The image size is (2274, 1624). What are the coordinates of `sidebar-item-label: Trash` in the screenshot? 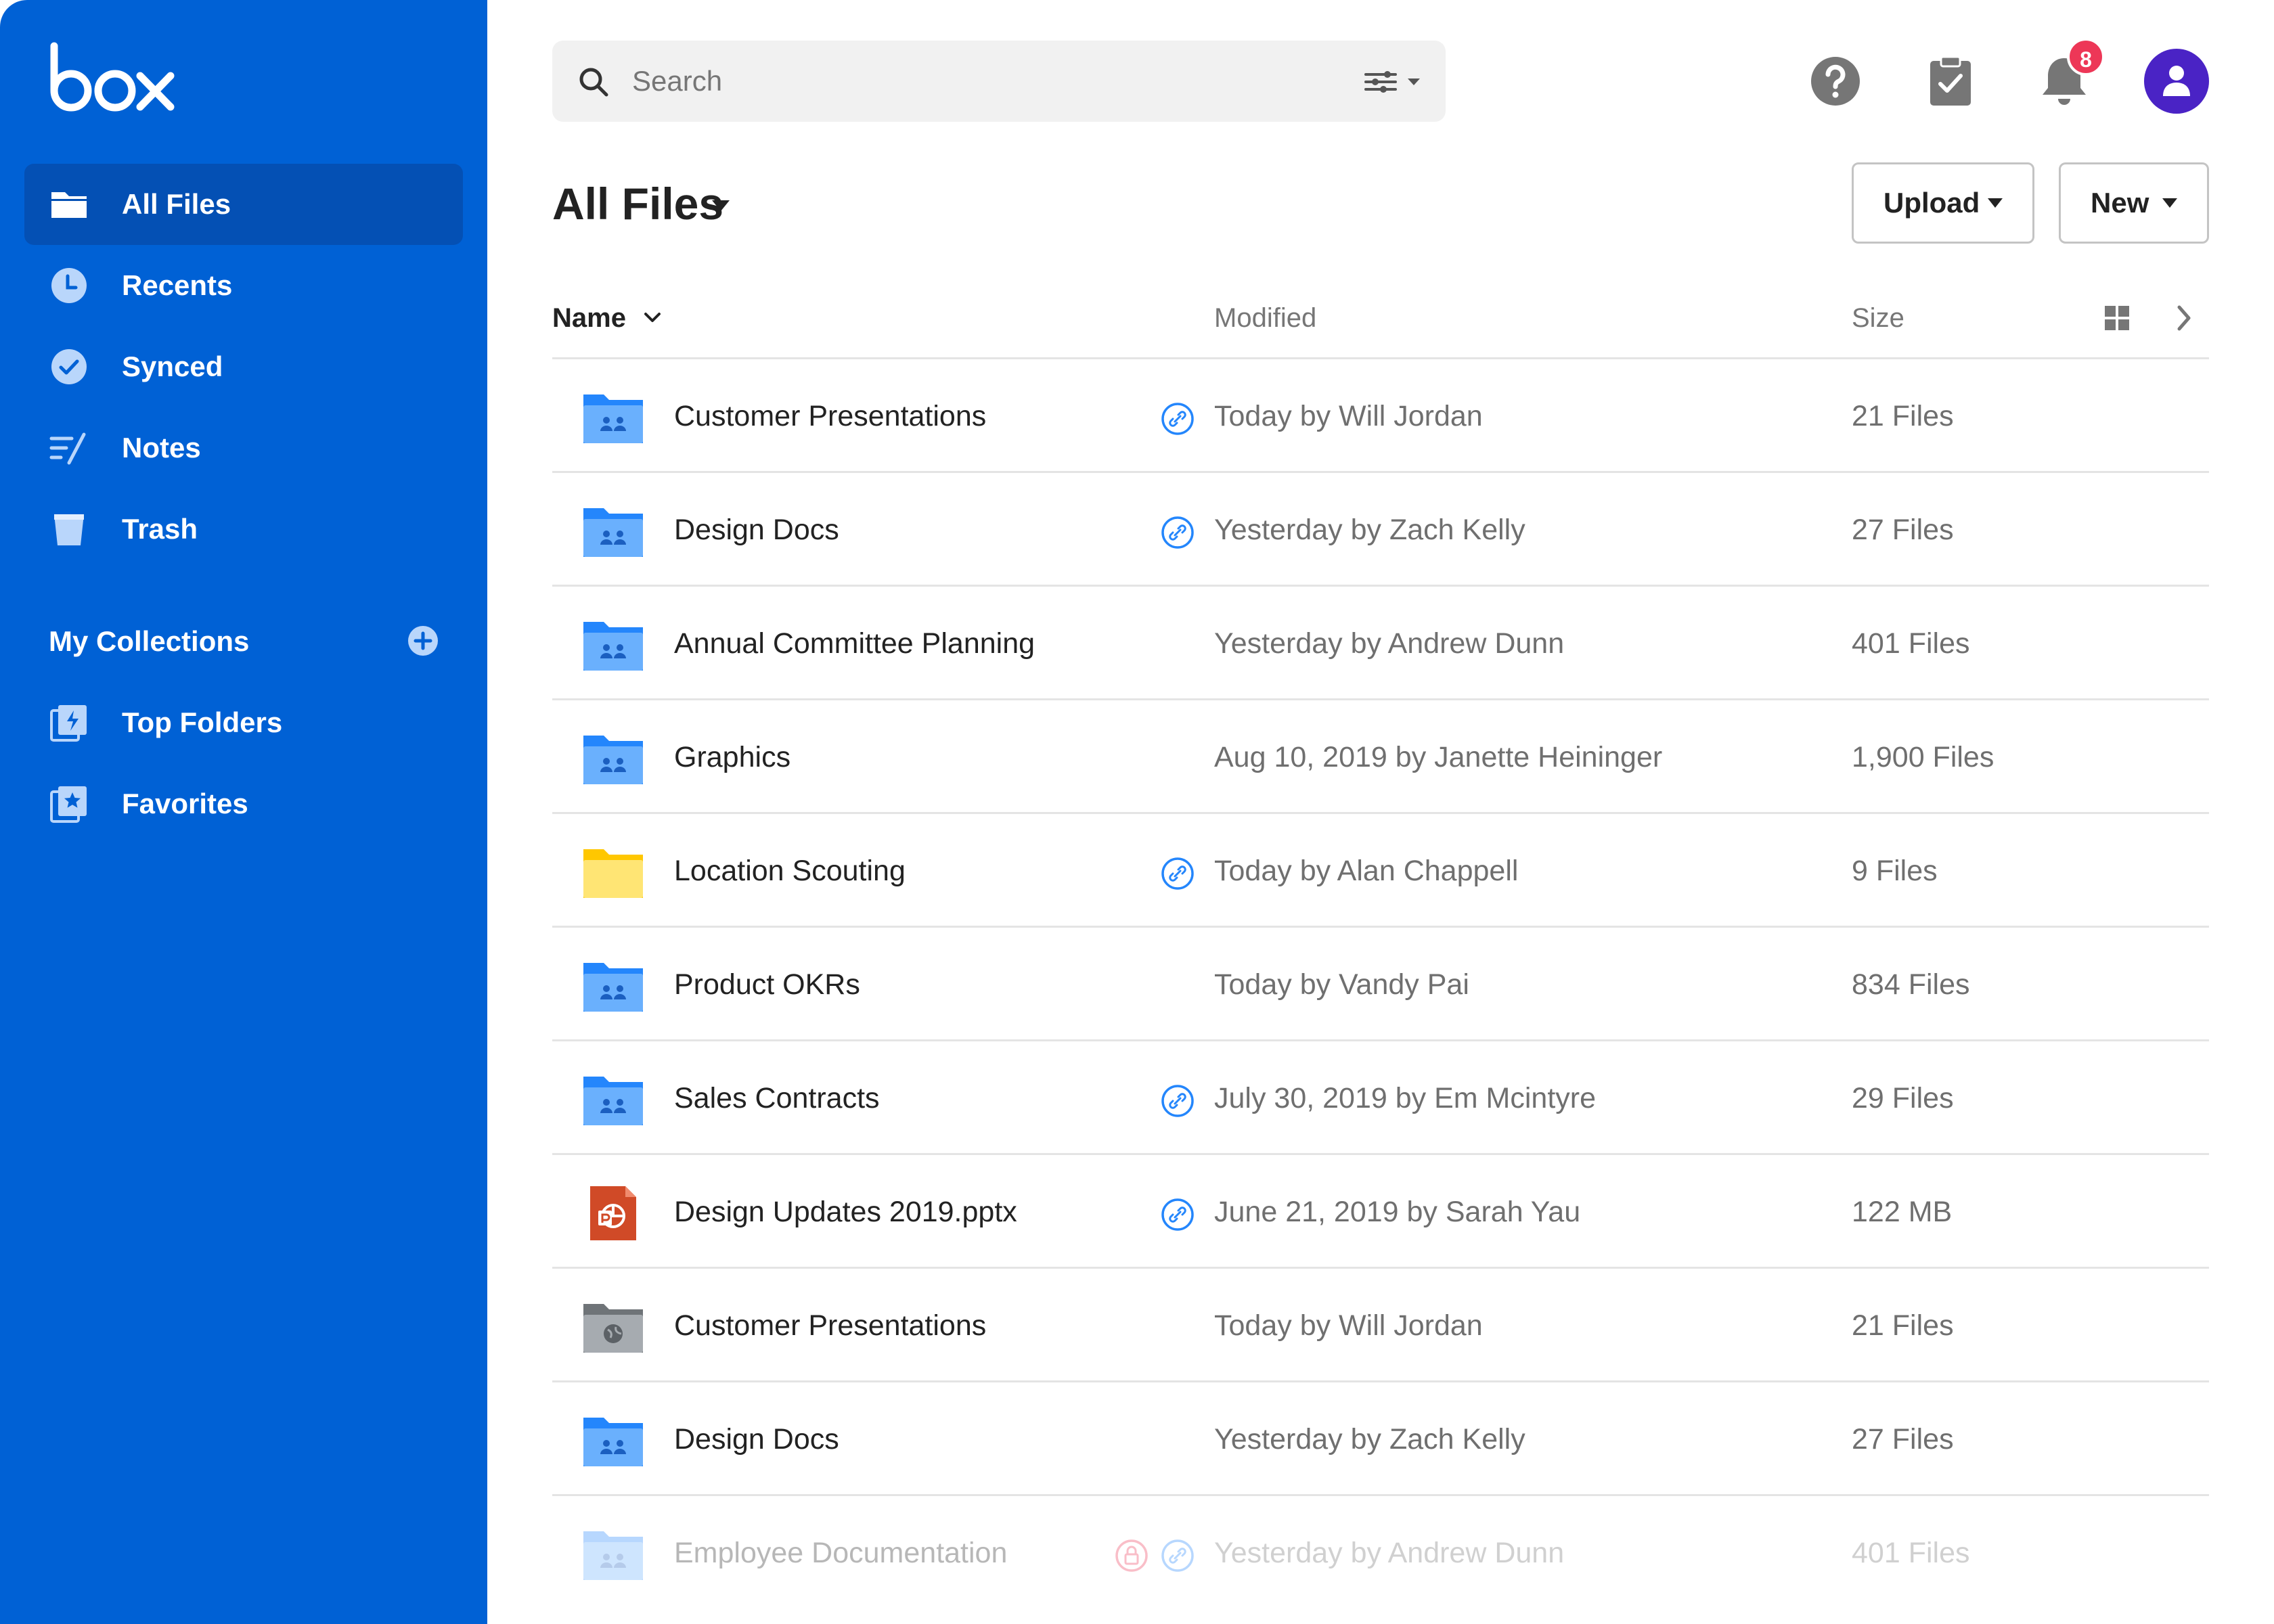 It's located at (160, 529).